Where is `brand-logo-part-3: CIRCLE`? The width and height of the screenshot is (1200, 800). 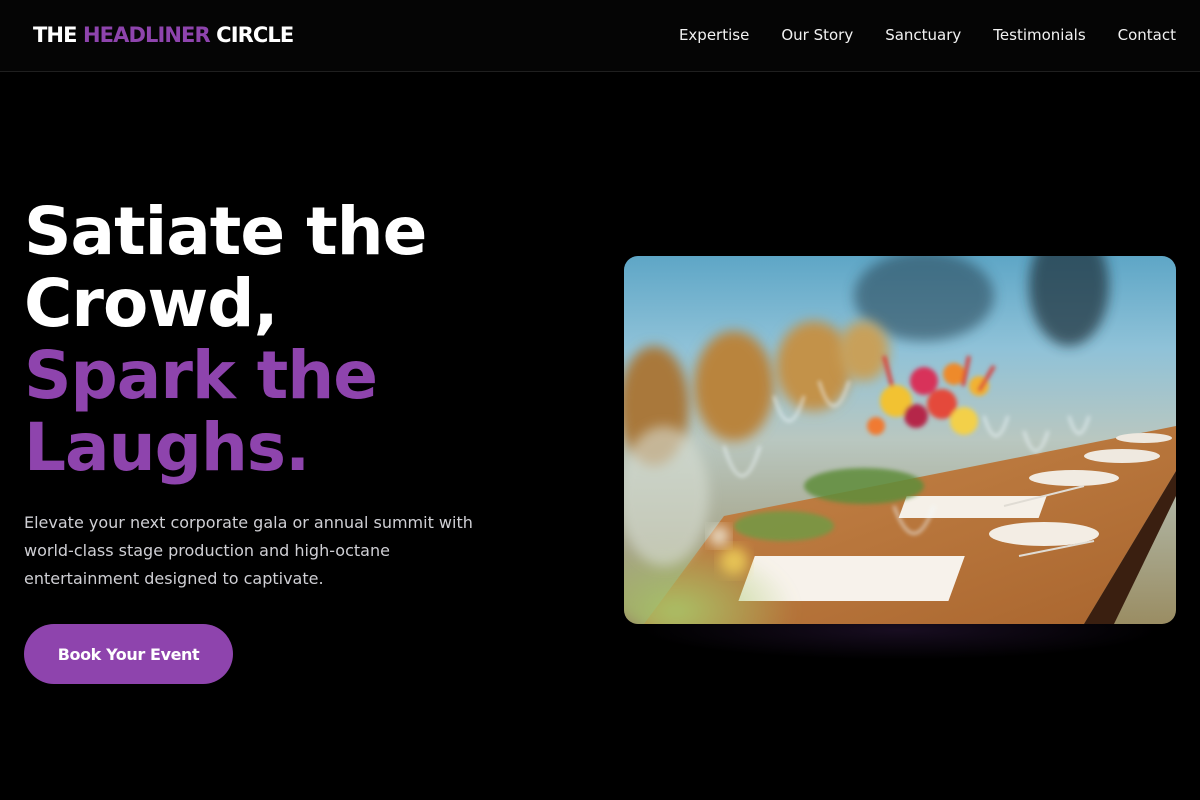
brand-logo-part-3: CIRCLE is located at coordinates (251, 35).